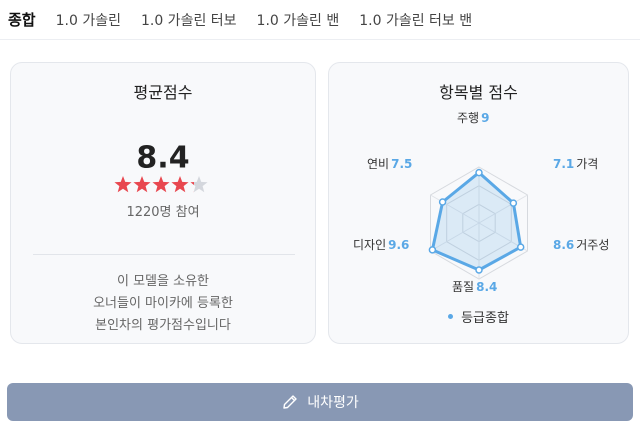 The height and width of the screenshot is (427, 640). I want to click on average-score-value: 8.4, so click(163, 158).